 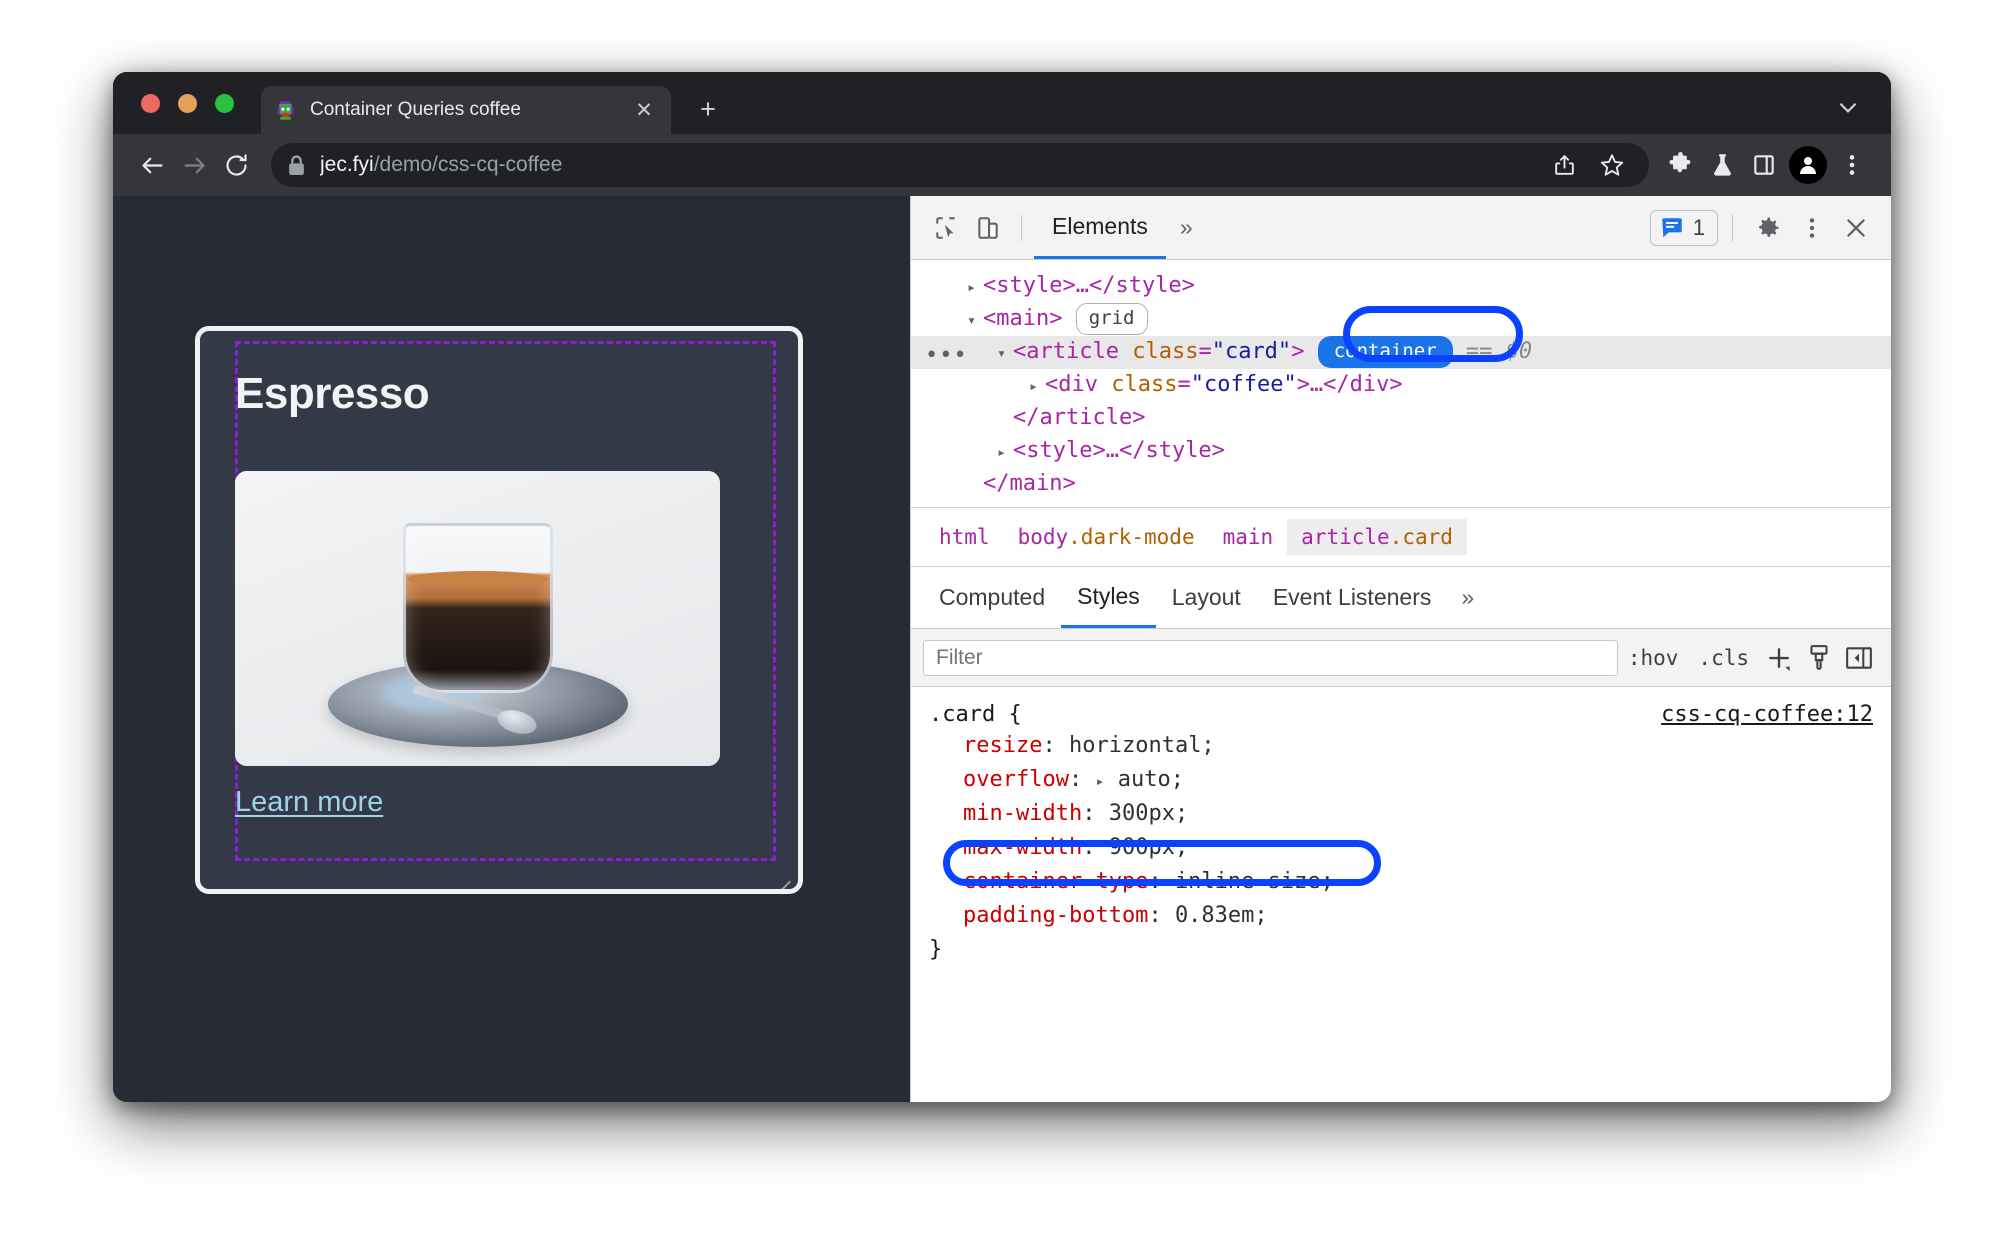 What do you see at coordinates (1848, 107) in the screenshot?
I see `chevron-down-icon` at bounding box center [1848, 107].